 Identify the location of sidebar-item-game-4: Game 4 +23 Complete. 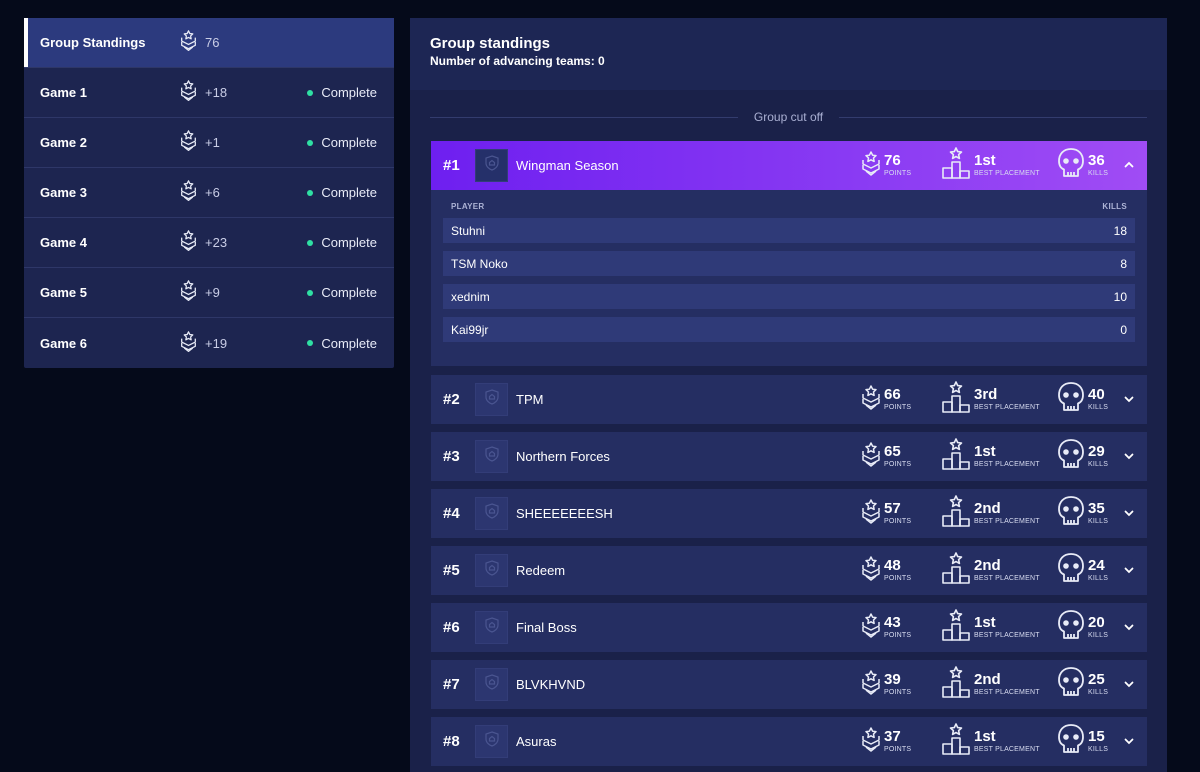
(209, 243).